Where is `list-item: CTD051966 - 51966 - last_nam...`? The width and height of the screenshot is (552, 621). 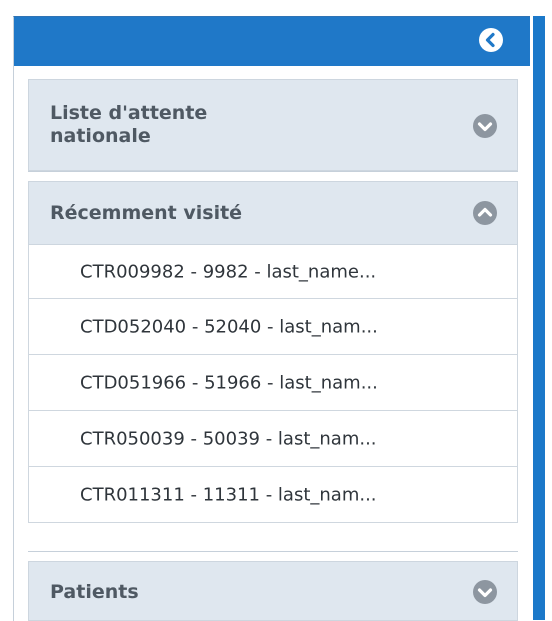 list-item: CTD051966 - 51966 - last_nam... is located at coordinates (273, 383).